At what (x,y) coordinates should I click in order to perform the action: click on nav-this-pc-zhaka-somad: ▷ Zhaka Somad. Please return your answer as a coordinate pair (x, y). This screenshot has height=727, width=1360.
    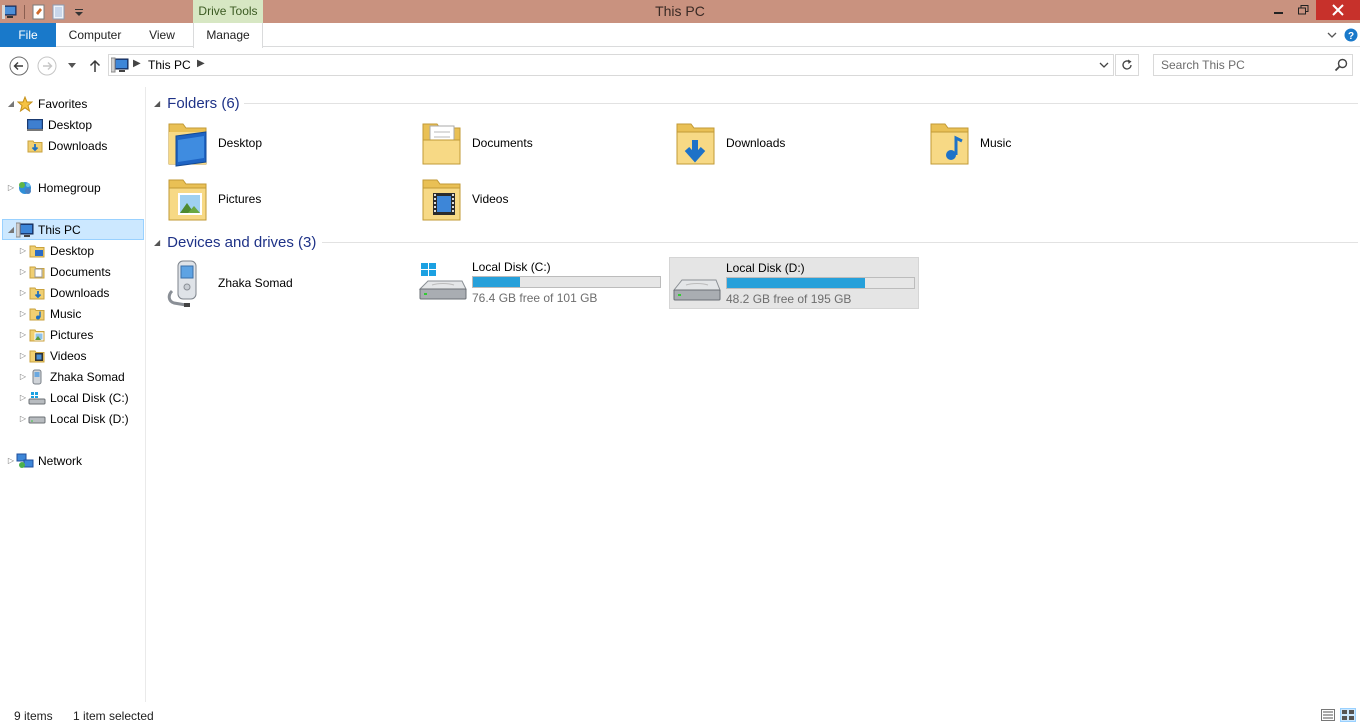
    Looking at the image, I should click on (71, 376).